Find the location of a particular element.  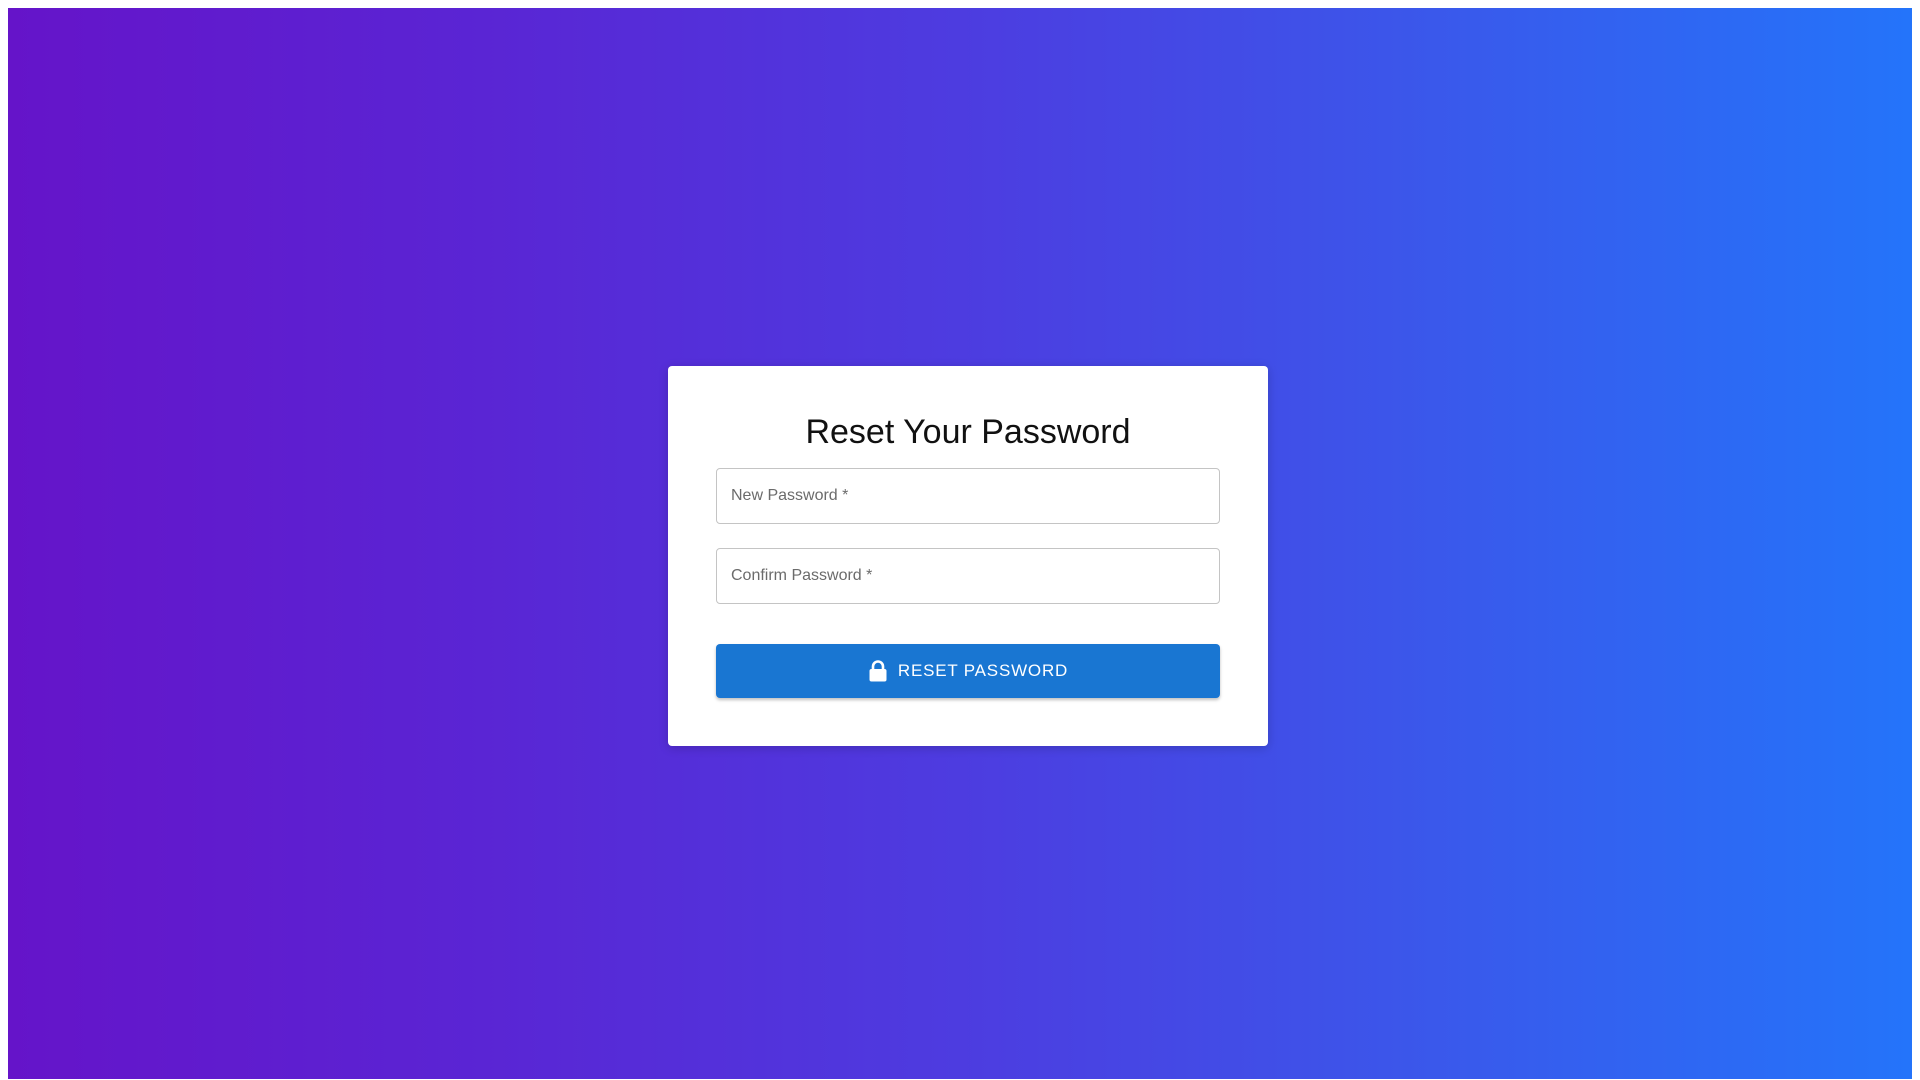

new-password-field: New Password * is located at coordinates (968, 496).